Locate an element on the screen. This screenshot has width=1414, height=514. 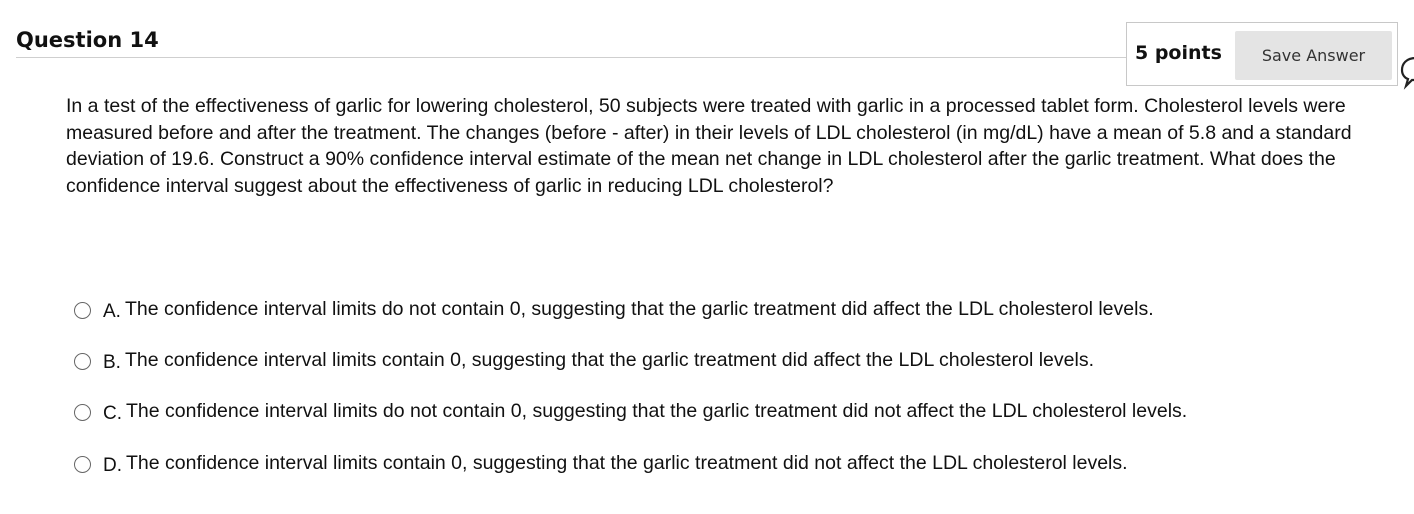
option-letter: D. is located at coordinates (112, 465).